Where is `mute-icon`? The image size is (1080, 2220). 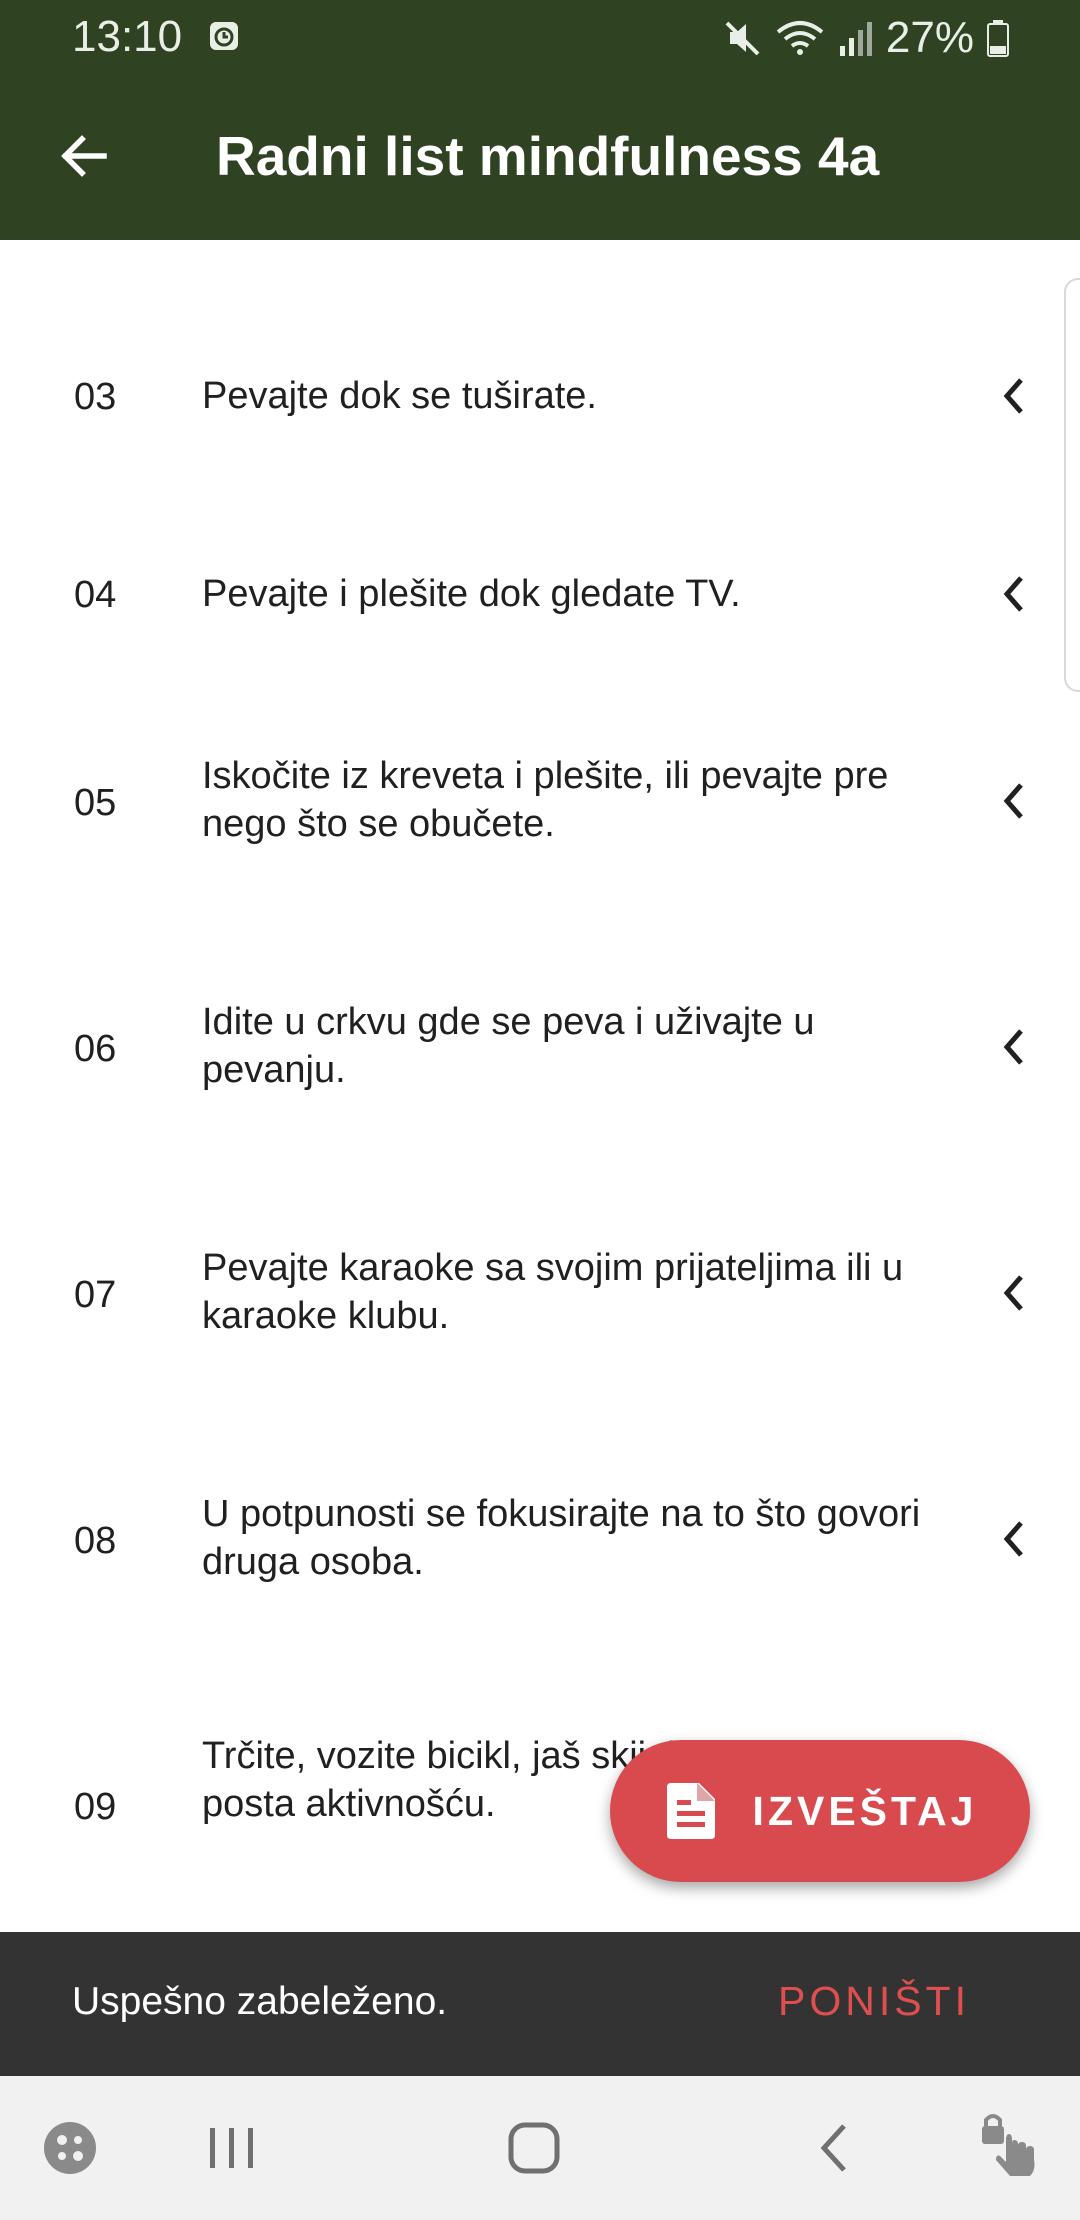
mute-icon is located at coordinates (742, 38).